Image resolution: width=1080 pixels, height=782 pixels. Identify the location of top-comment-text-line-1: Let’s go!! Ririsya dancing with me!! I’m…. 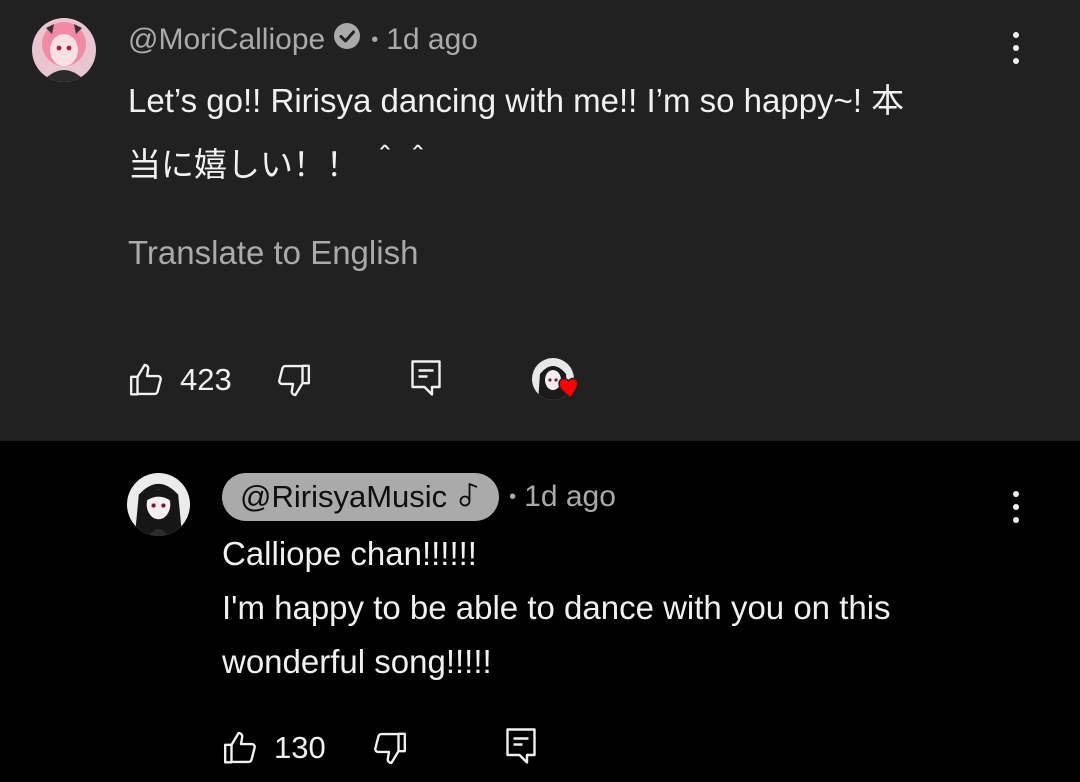
(516, 100).